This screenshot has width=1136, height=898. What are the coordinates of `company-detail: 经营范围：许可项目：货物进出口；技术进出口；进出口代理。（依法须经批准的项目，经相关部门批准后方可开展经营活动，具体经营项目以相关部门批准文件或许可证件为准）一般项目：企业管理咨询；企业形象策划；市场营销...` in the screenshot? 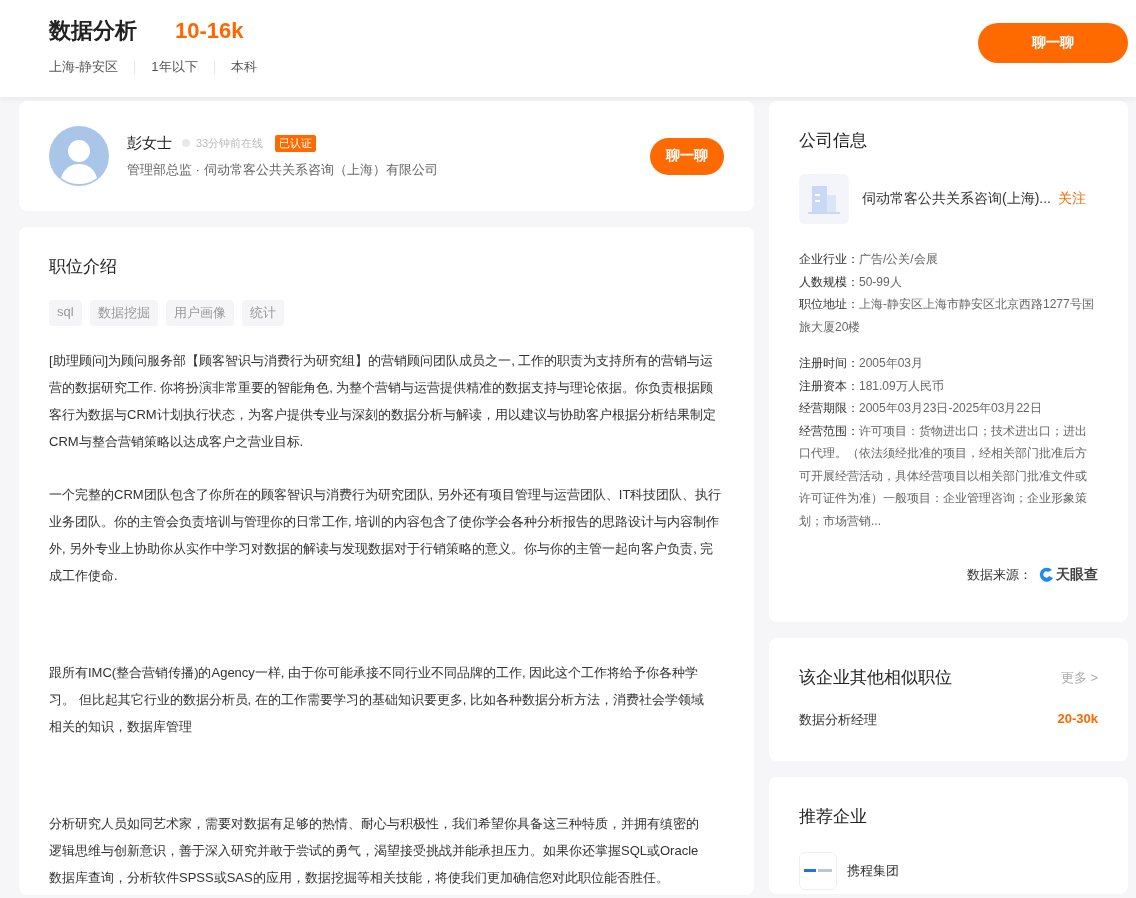 It's located at (943, 476).